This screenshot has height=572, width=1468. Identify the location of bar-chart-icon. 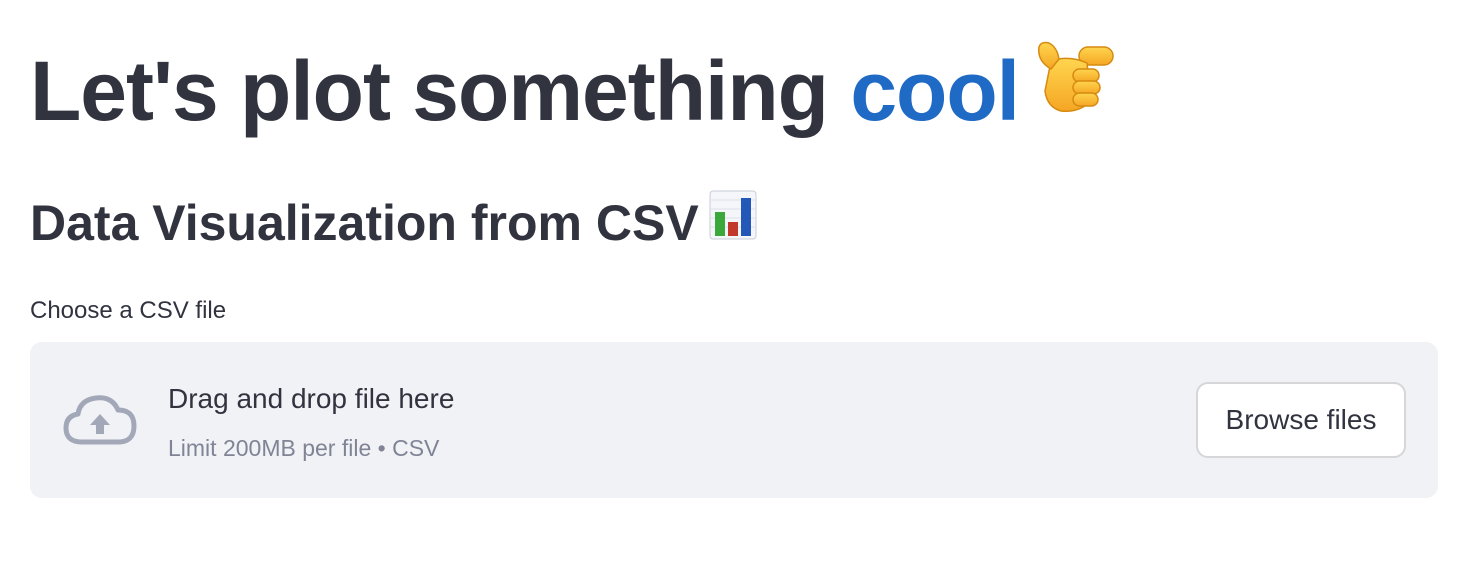
(733, 223).